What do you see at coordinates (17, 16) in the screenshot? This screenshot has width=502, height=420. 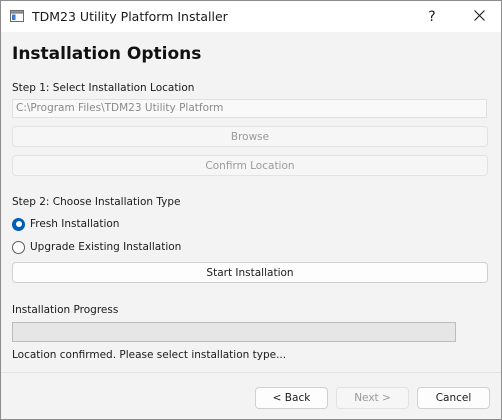 I see `installer-app-icon` at bounding box center [17, 16].